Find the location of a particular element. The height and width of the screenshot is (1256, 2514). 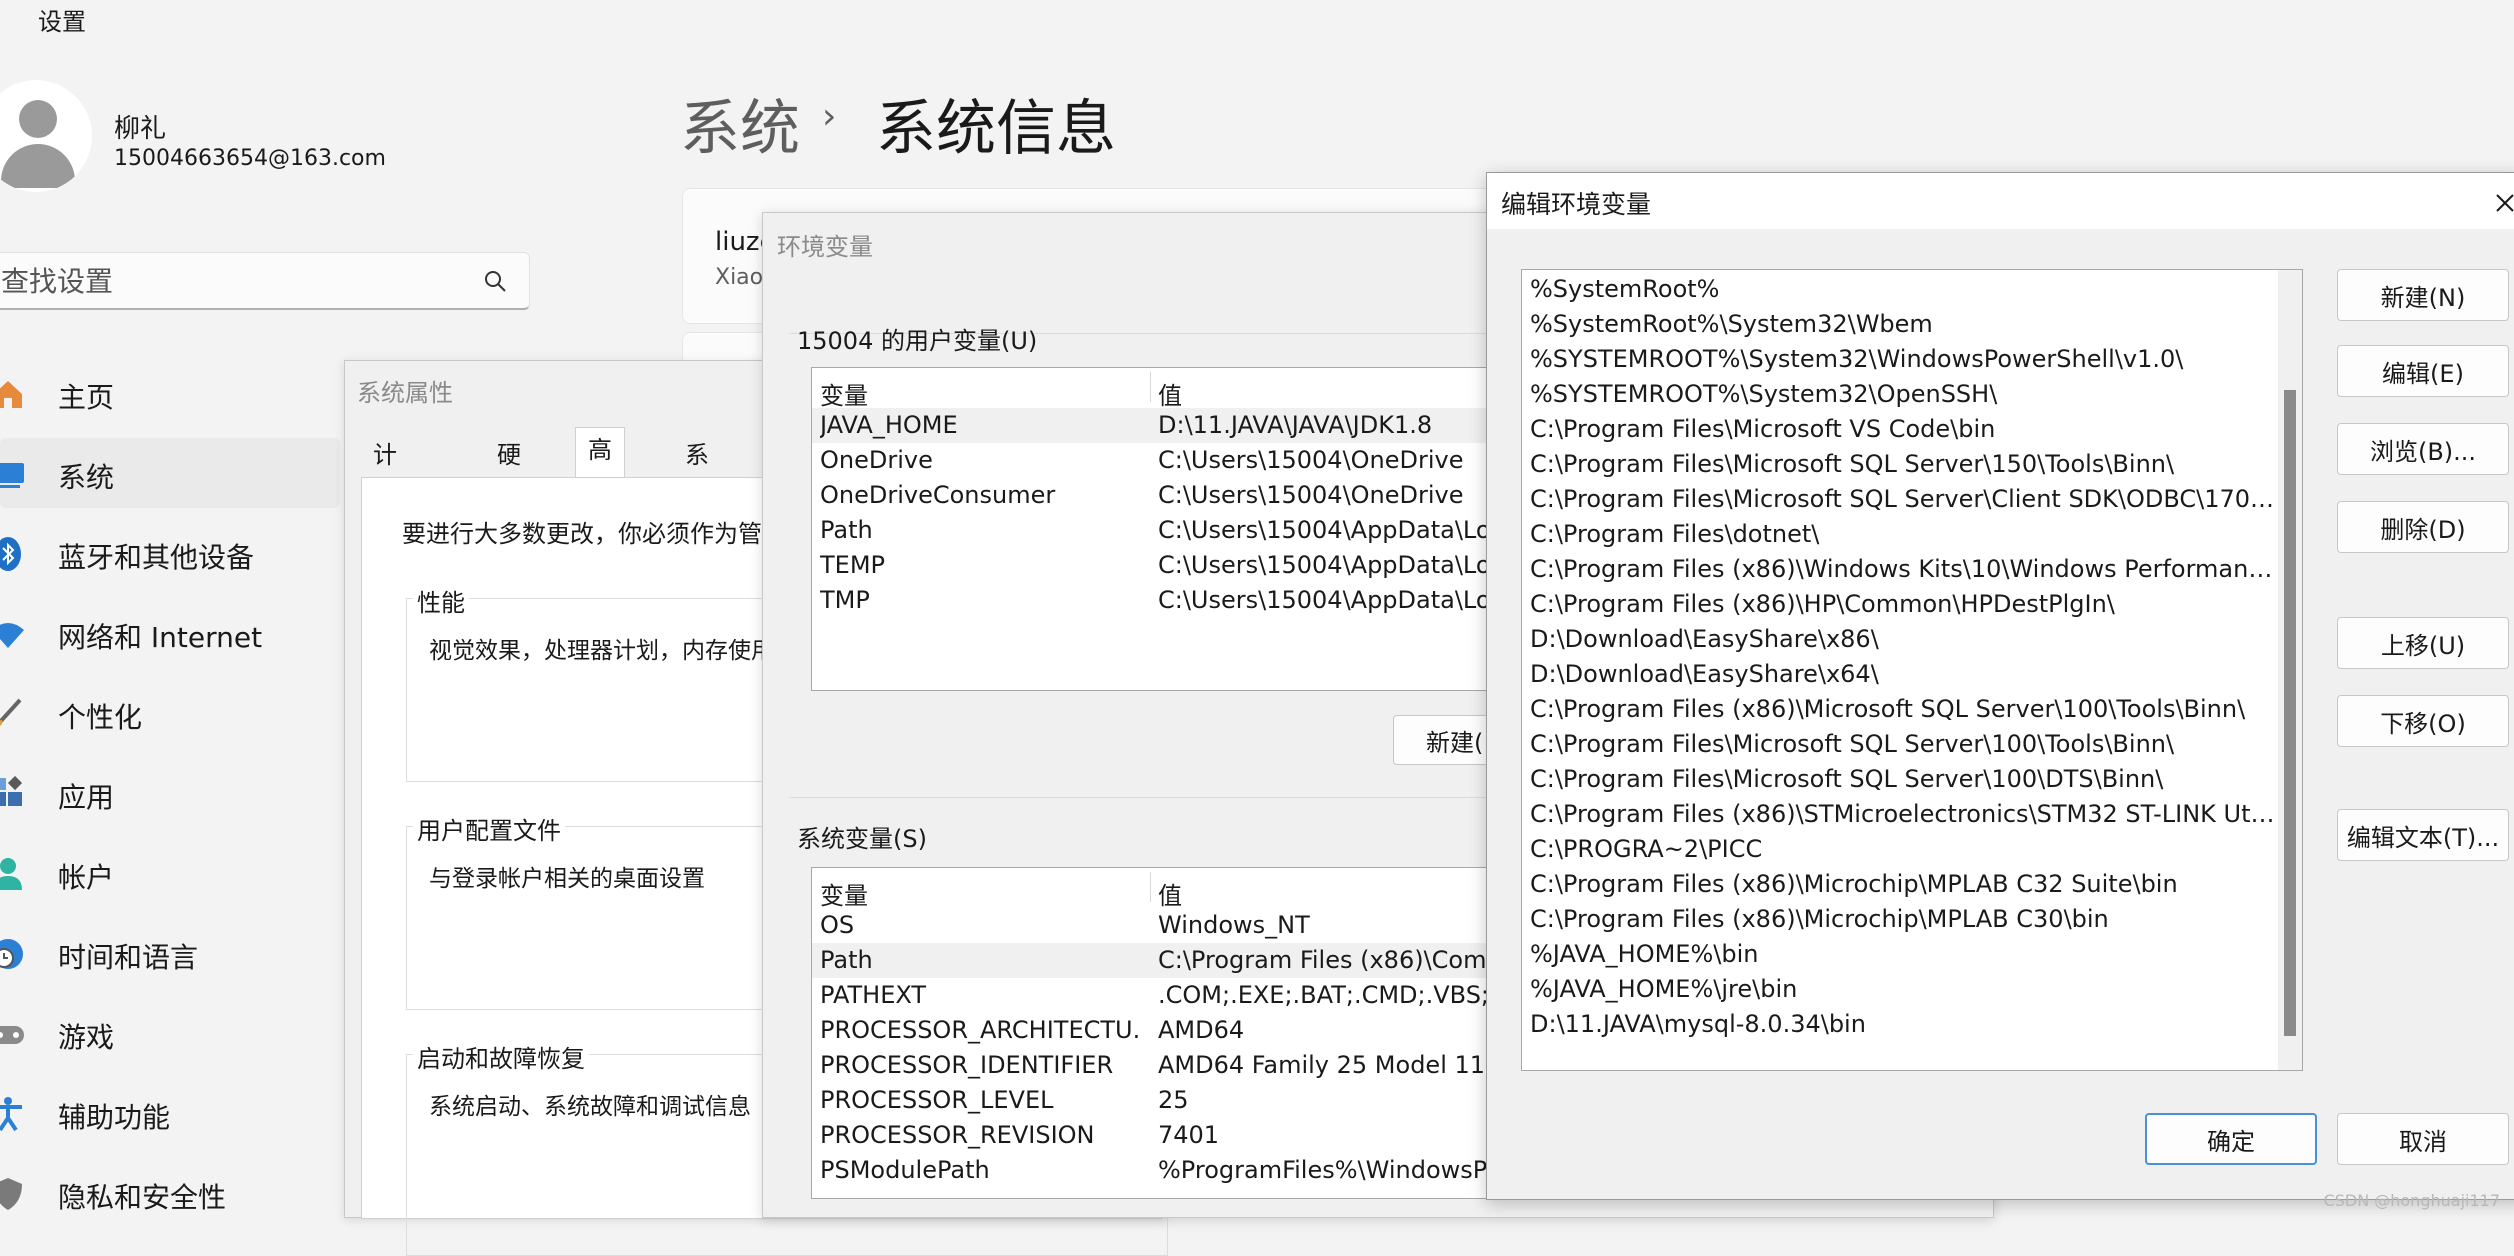

nav-item-network: 网络和 Internet is located at coordinates (170, 633).